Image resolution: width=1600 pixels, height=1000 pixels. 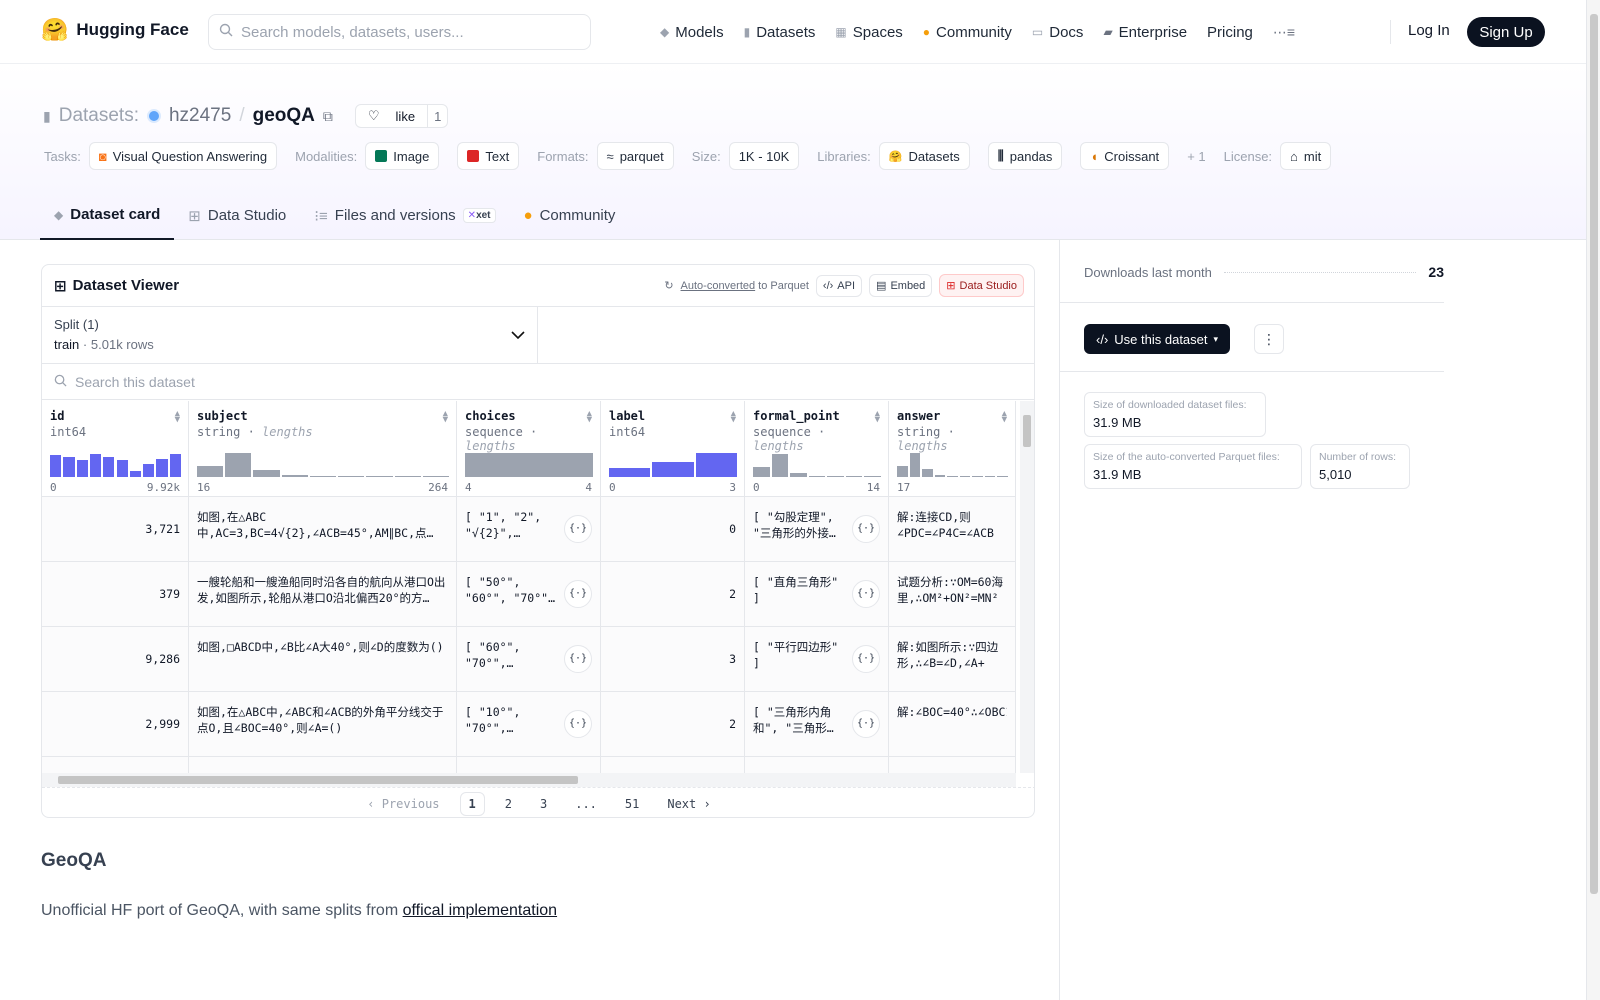 I want to click on column-header: subject string · lengths ▲ ▼ 16 264, so click(x=322, y=449).